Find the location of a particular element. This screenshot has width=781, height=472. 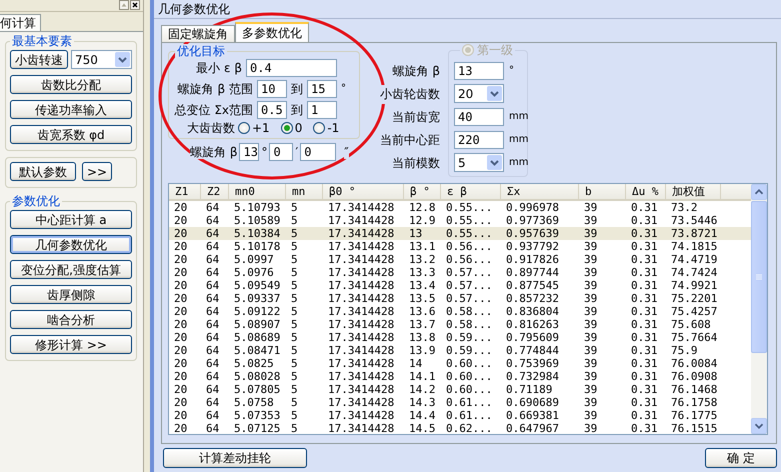

input-field: 0.4 is located at coordinates (291, 67).